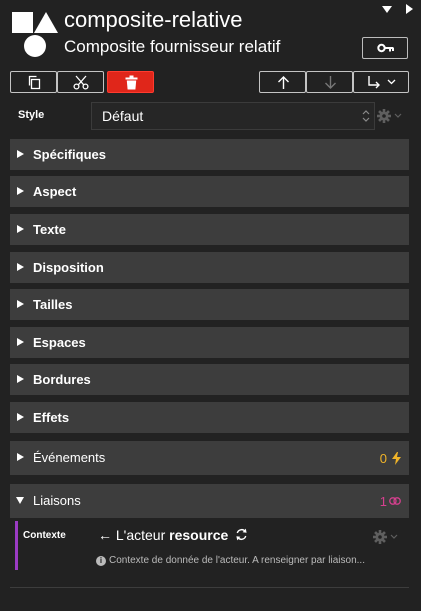  Describe the element at coordinates (44, 535) in the screenshot. I see `contexte-label: Contexte` at that location.